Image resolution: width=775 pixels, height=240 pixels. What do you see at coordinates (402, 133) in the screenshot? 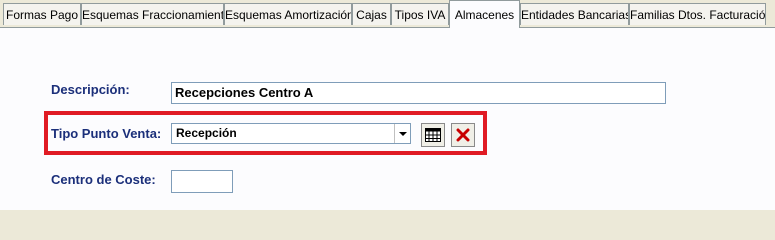
I see `chevron-down-icon` at bounding box center [402, 133].